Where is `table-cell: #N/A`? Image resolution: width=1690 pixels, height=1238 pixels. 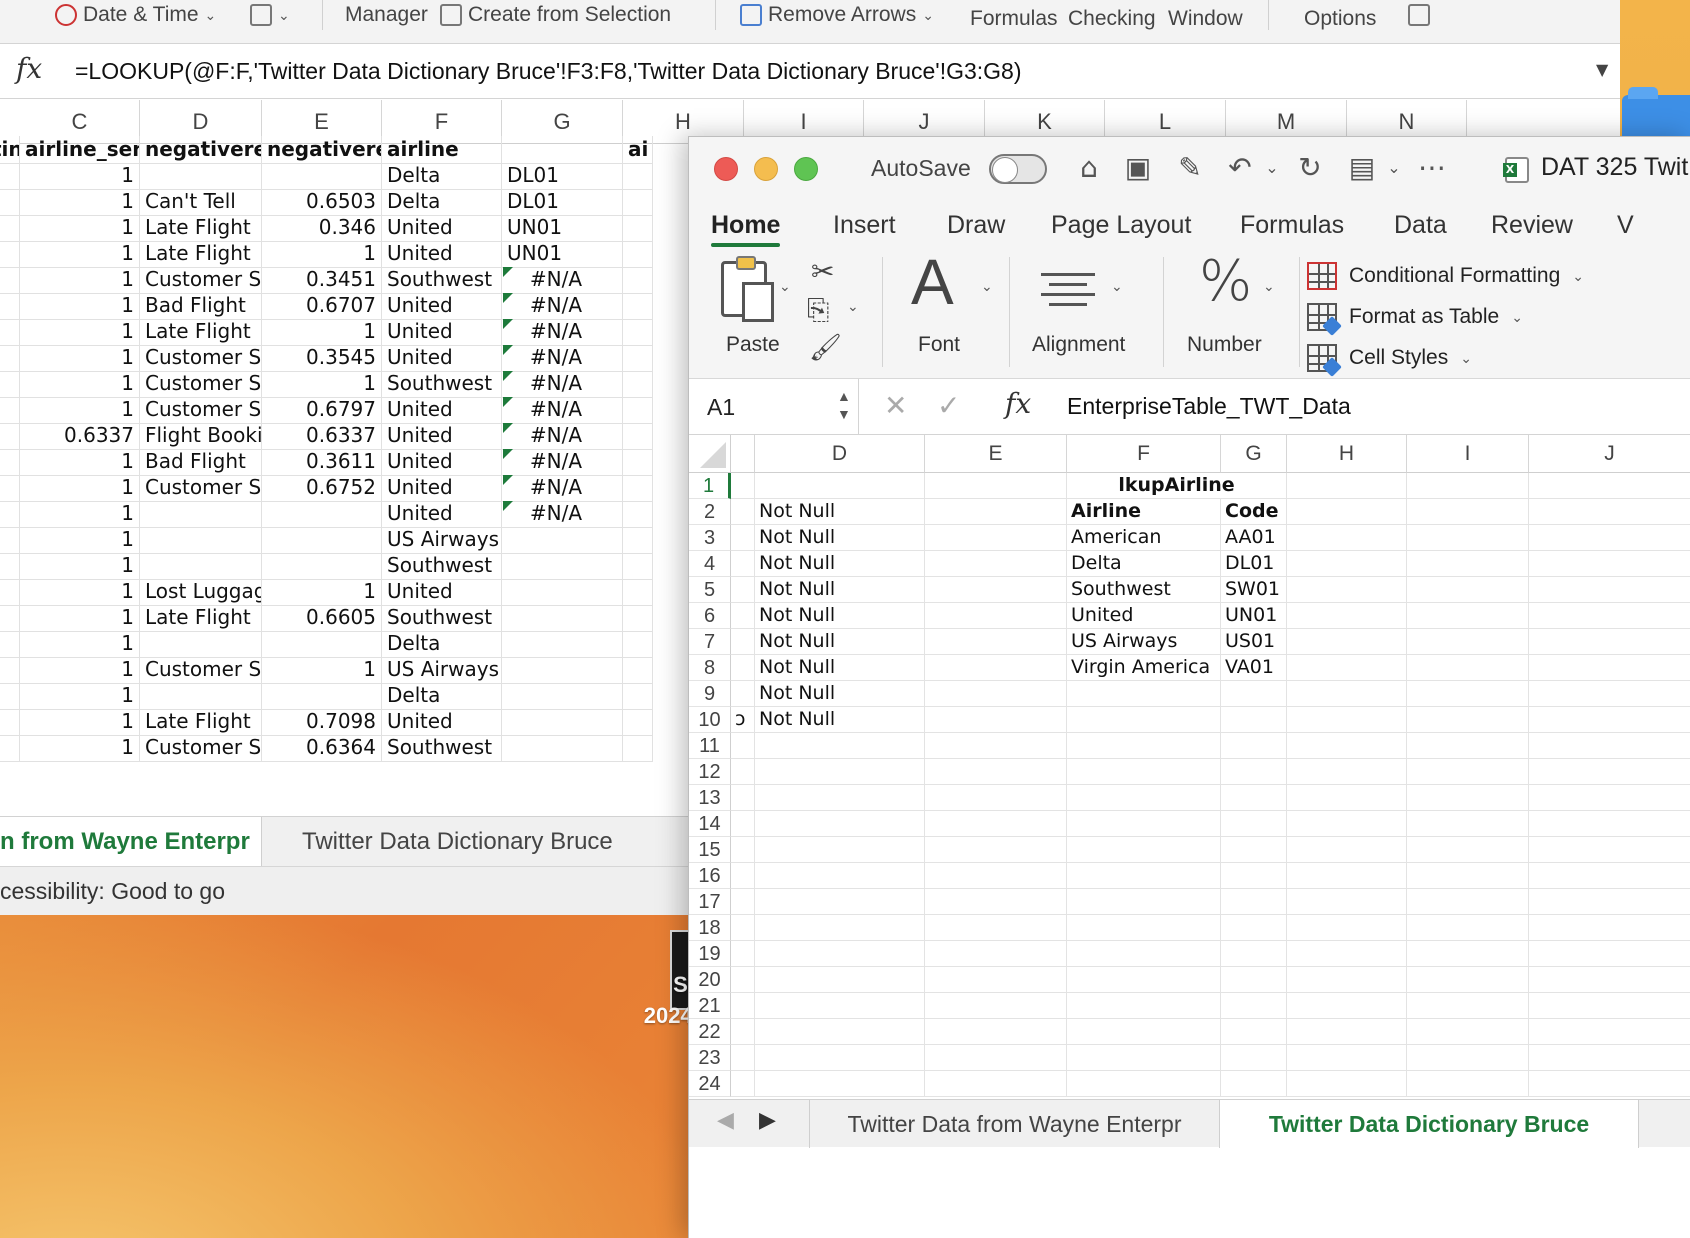 table-cell: #N/A is located at coordinates (562, 436).